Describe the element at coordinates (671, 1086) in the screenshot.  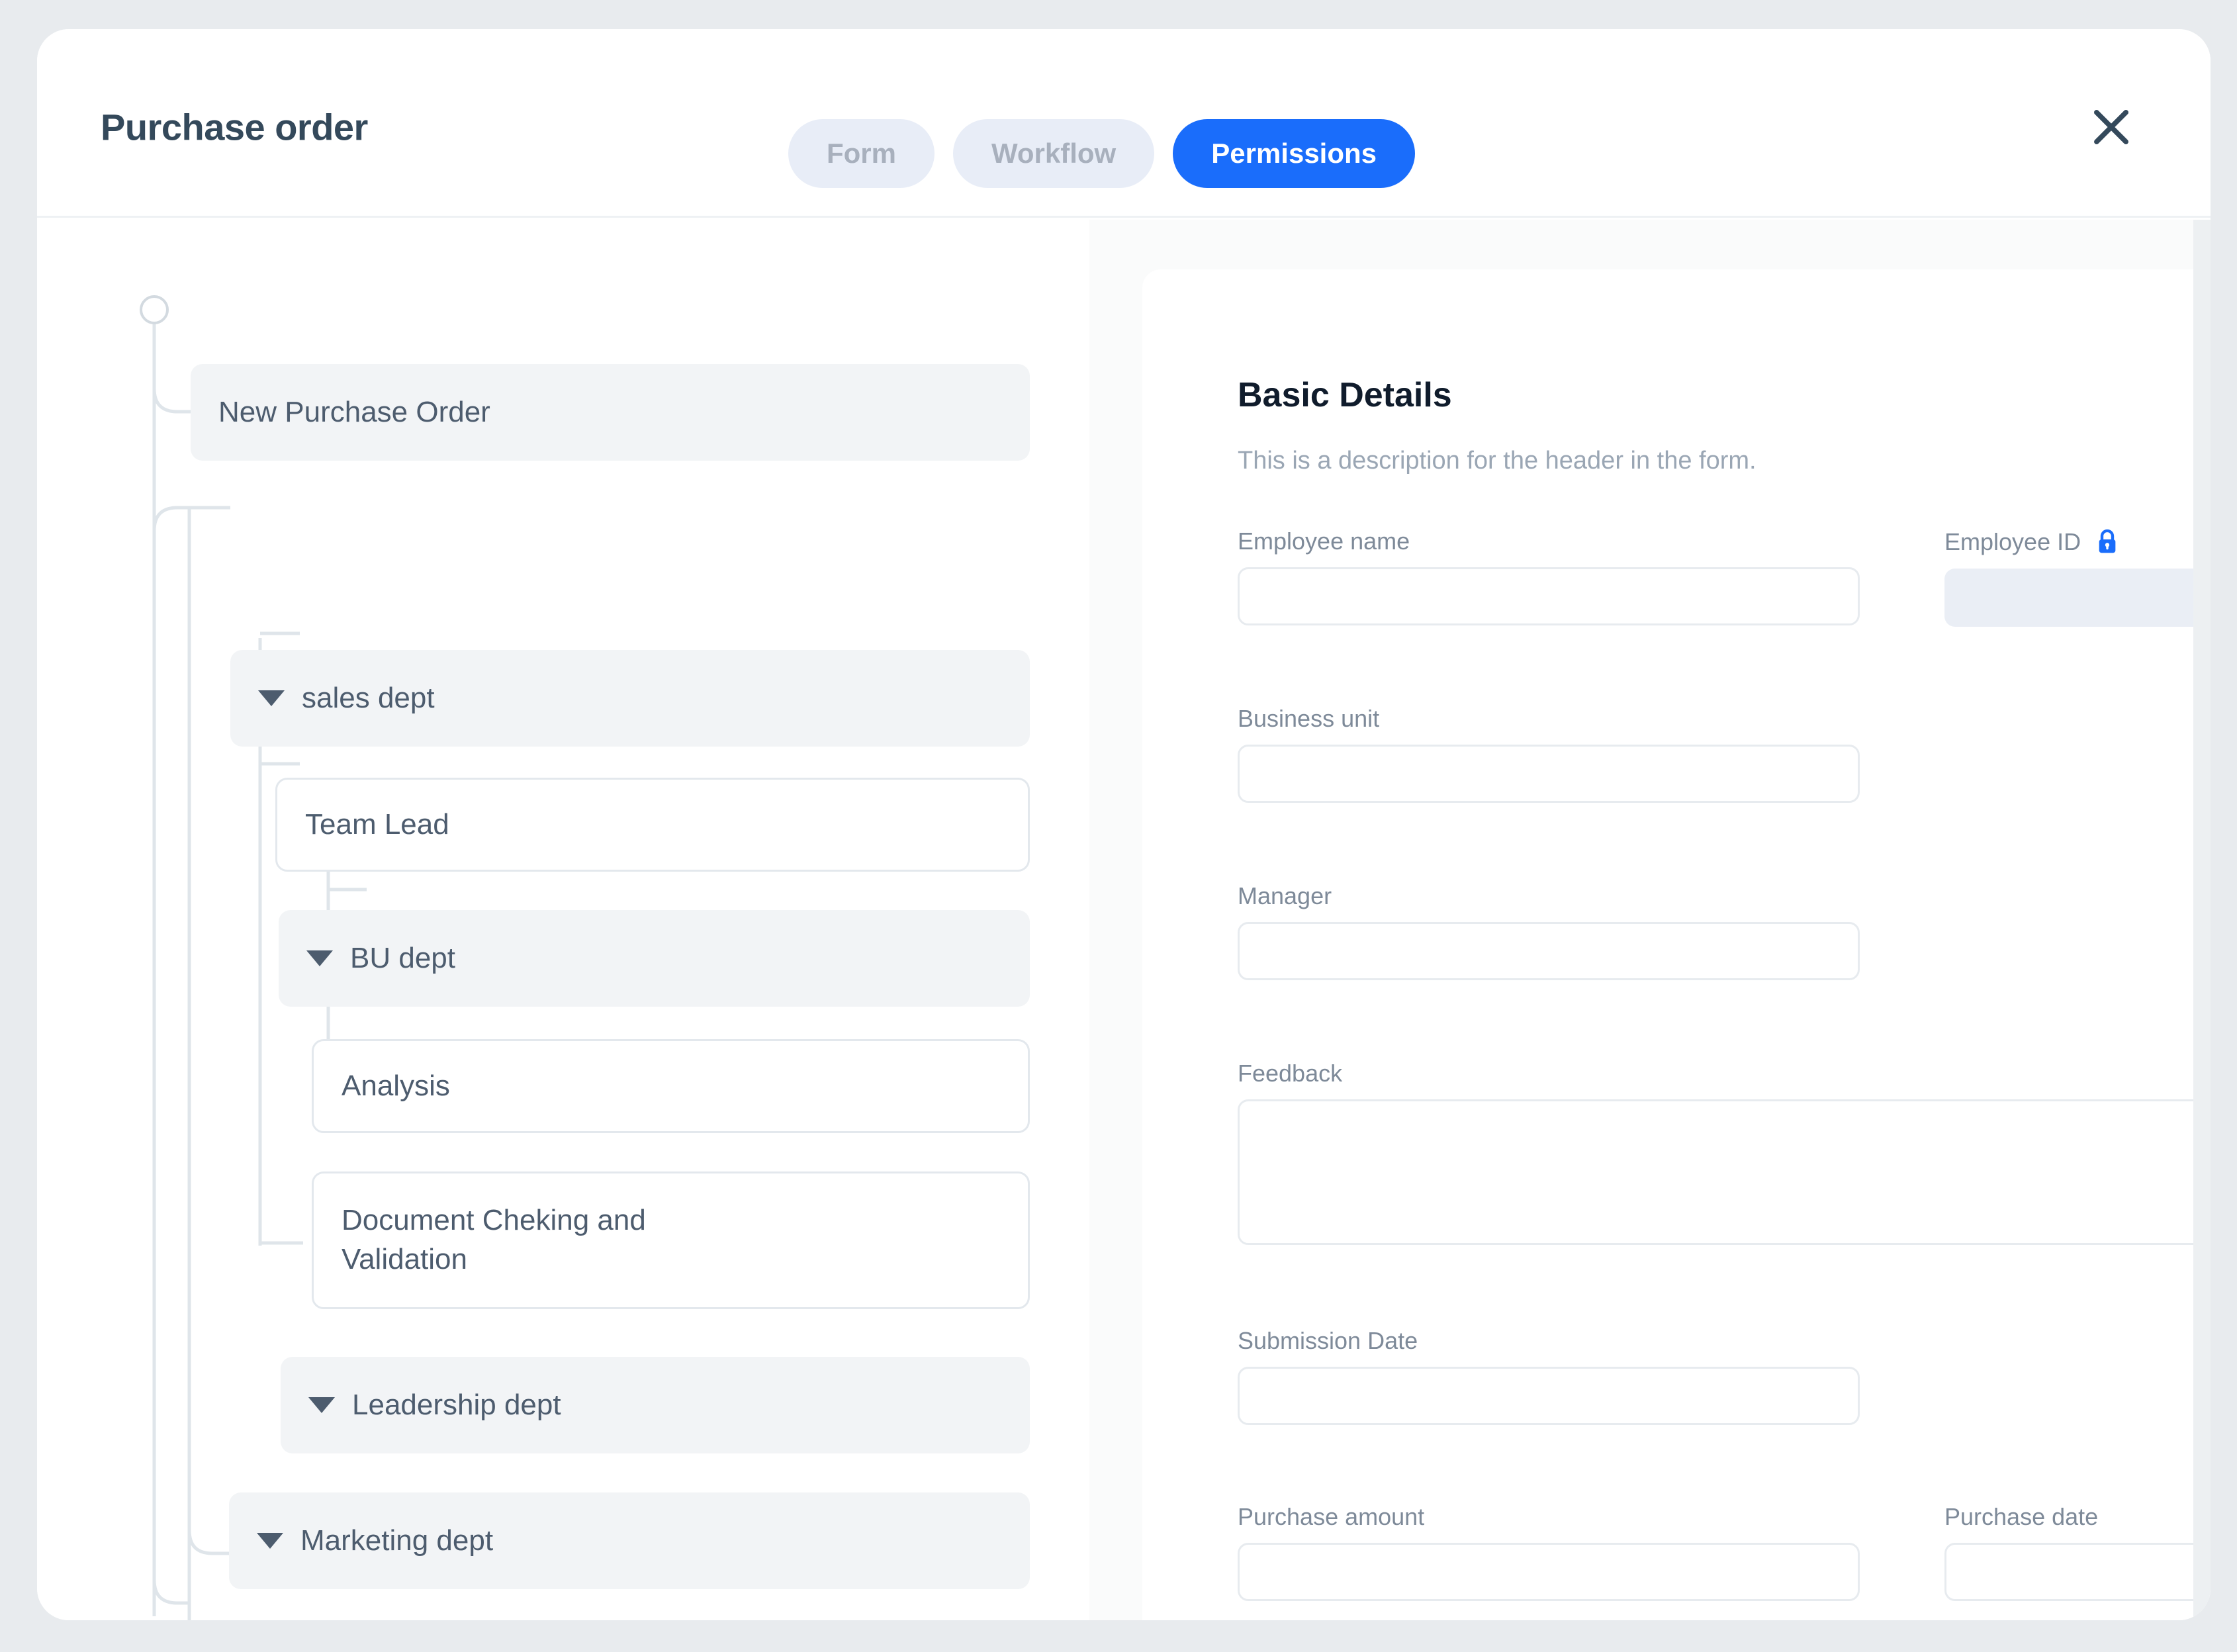
I see `tree-node-analysis: Analysis` at that location.